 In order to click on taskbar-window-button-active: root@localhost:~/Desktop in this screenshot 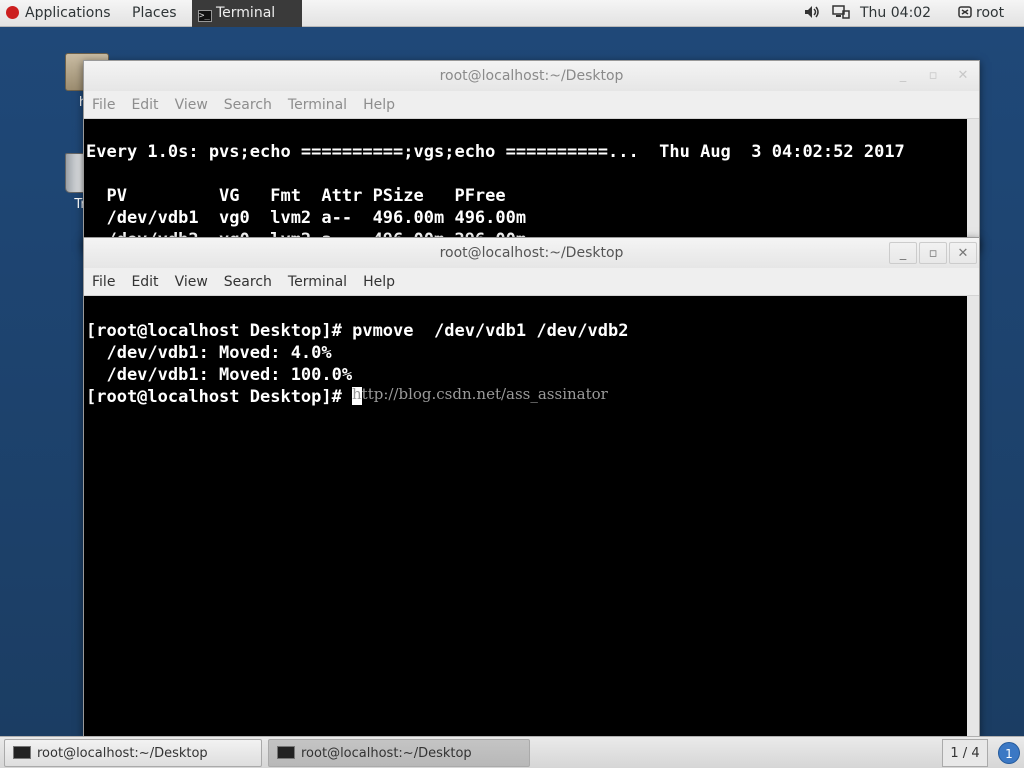, I will do `click(399, 753)`.